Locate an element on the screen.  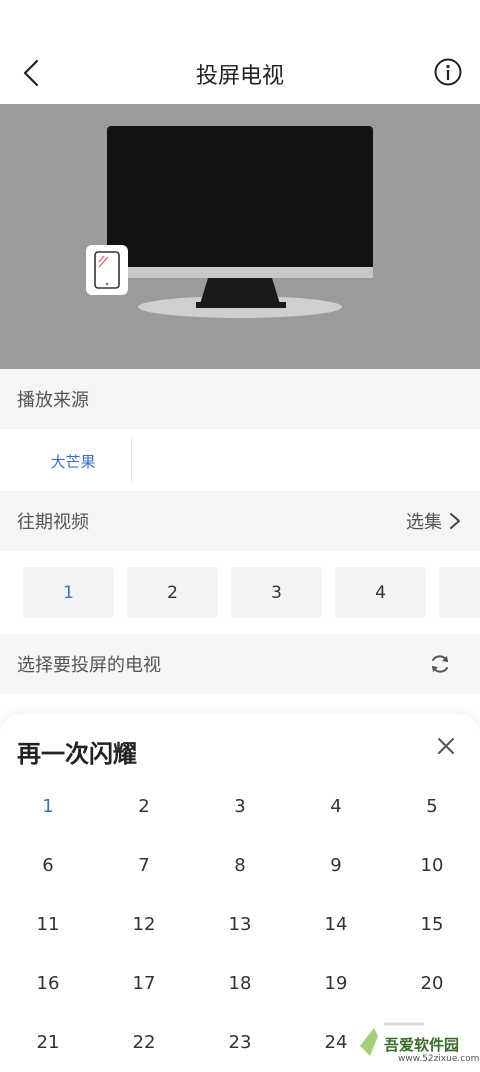
episode-chip-partial is located at coordinates (459, 592).